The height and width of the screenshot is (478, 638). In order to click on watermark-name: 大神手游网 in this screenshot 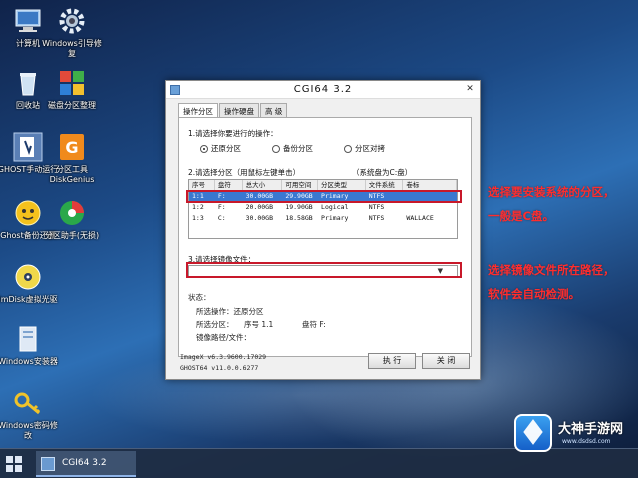, I will do `click(591, 429)`.